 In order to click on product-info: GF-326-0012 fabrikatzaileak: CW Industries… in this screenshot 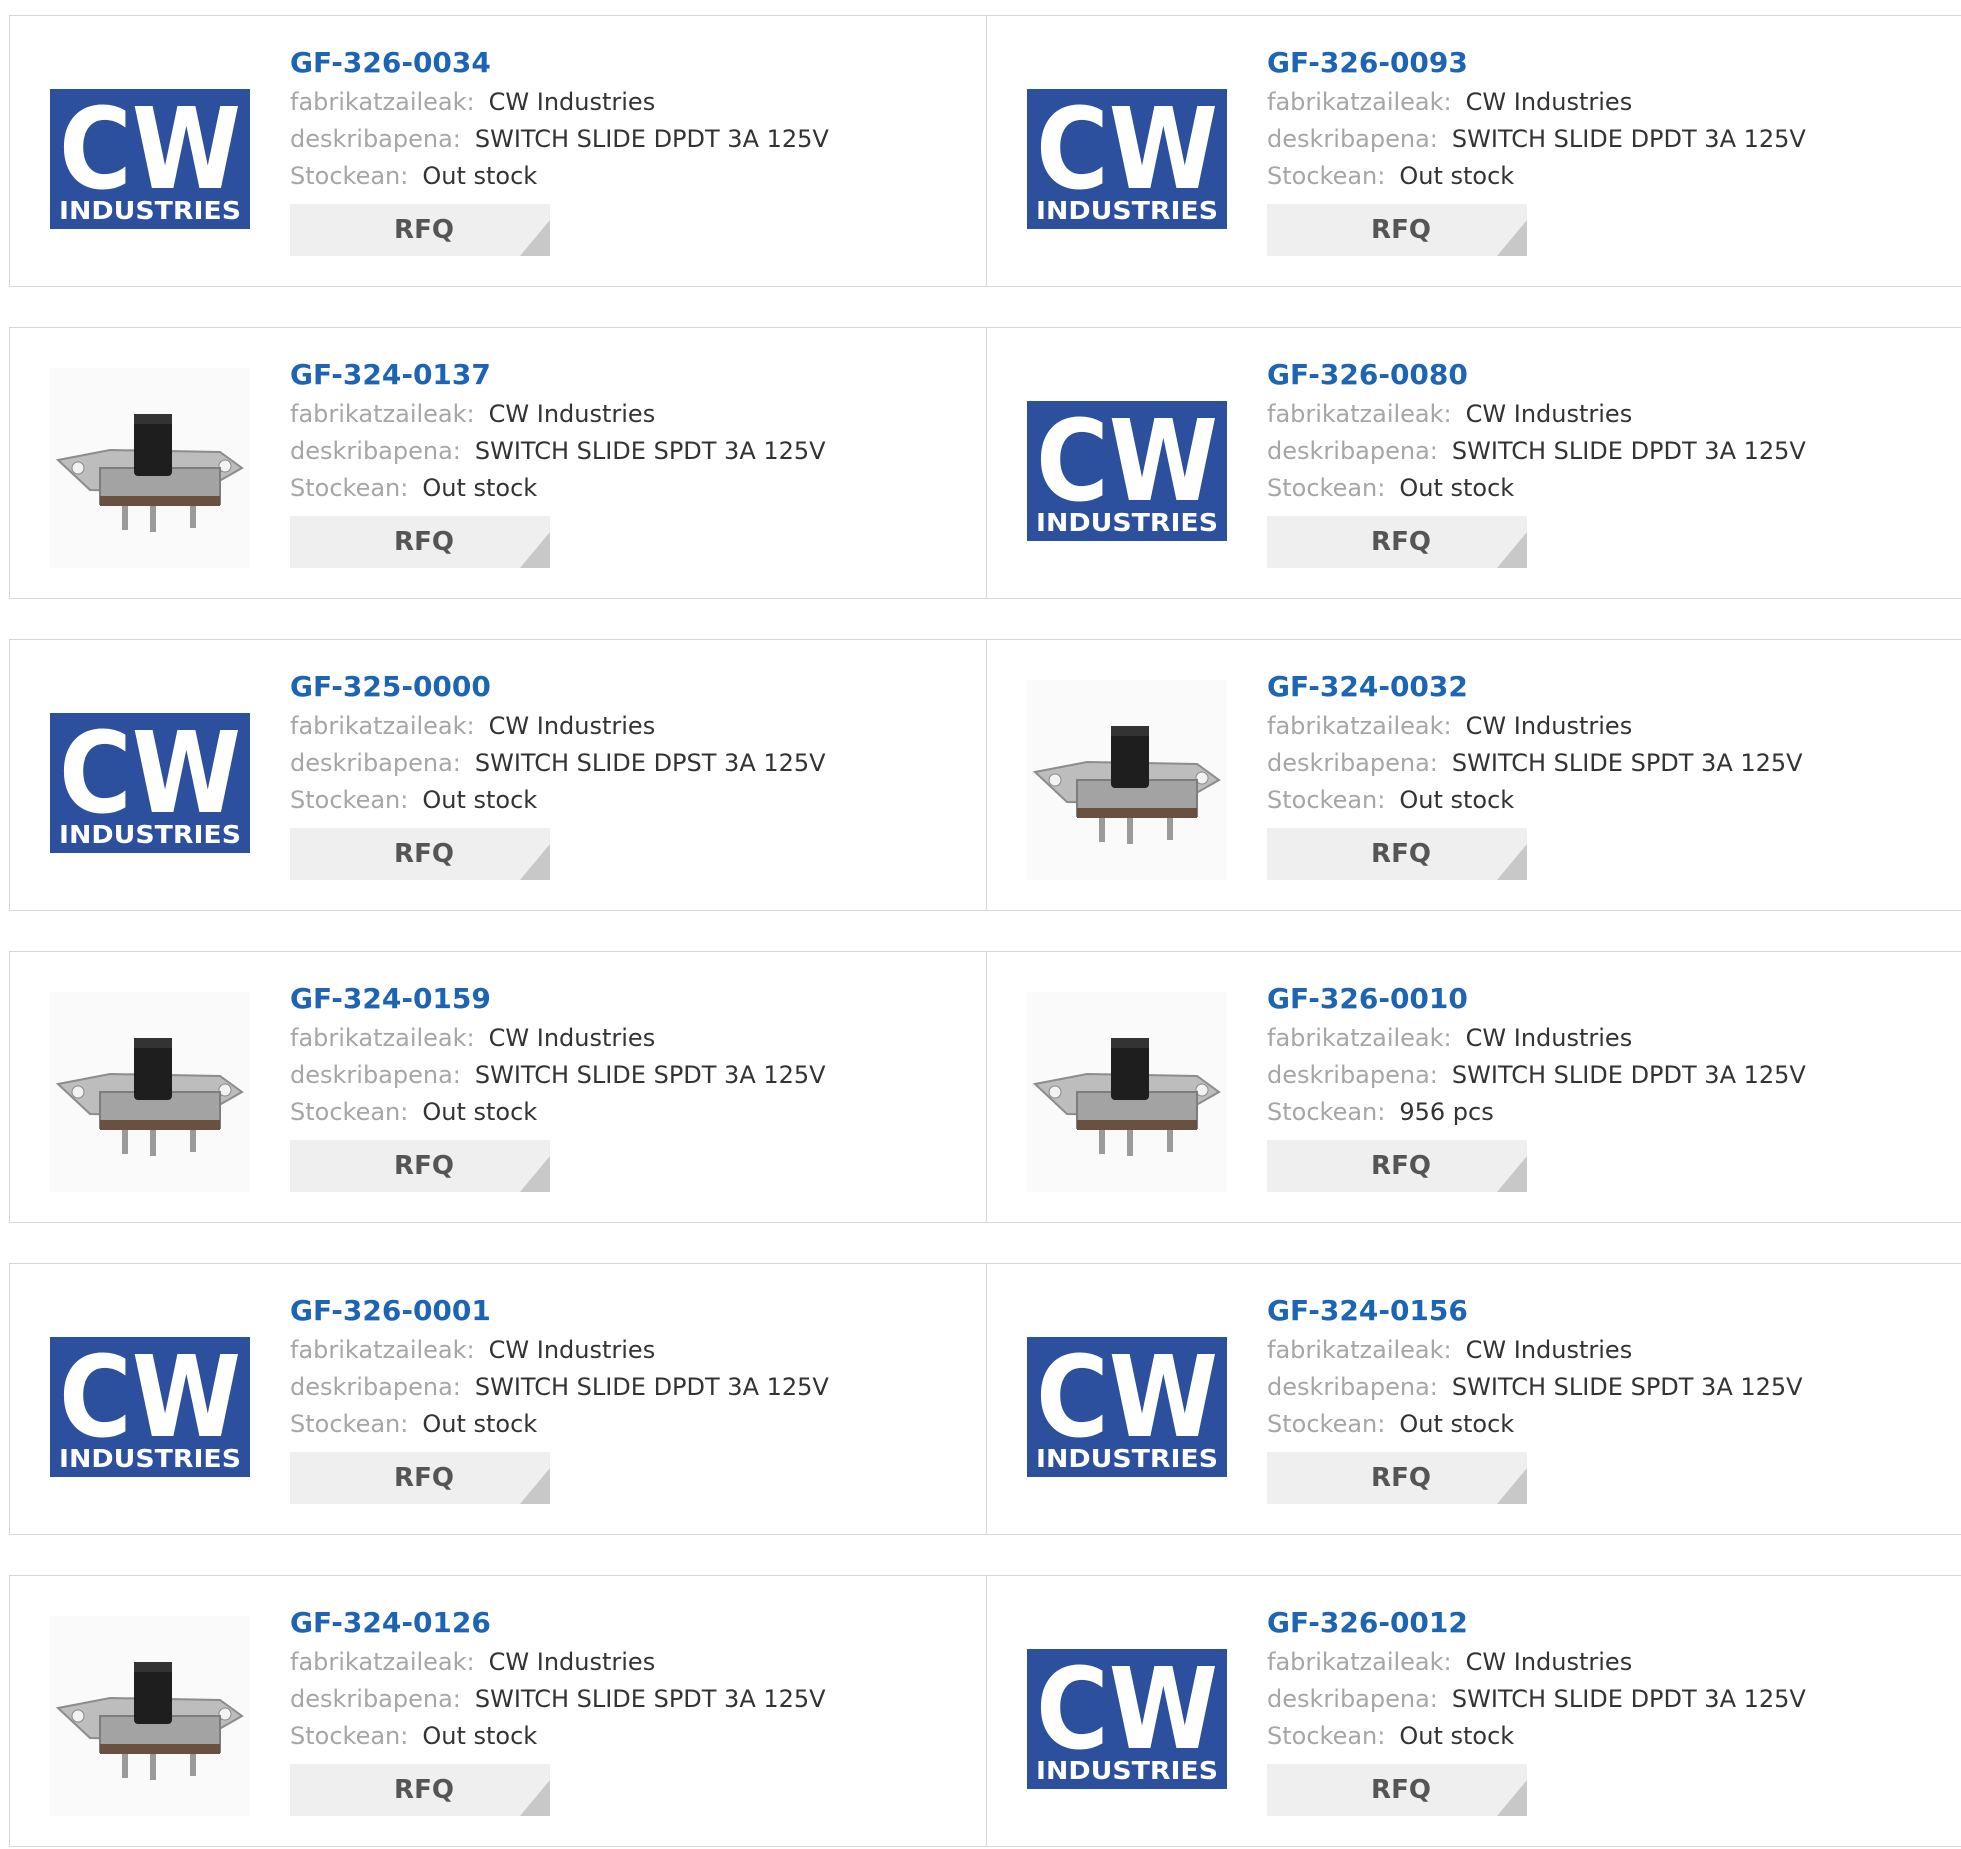, I will do `click(1536, 1711)`.